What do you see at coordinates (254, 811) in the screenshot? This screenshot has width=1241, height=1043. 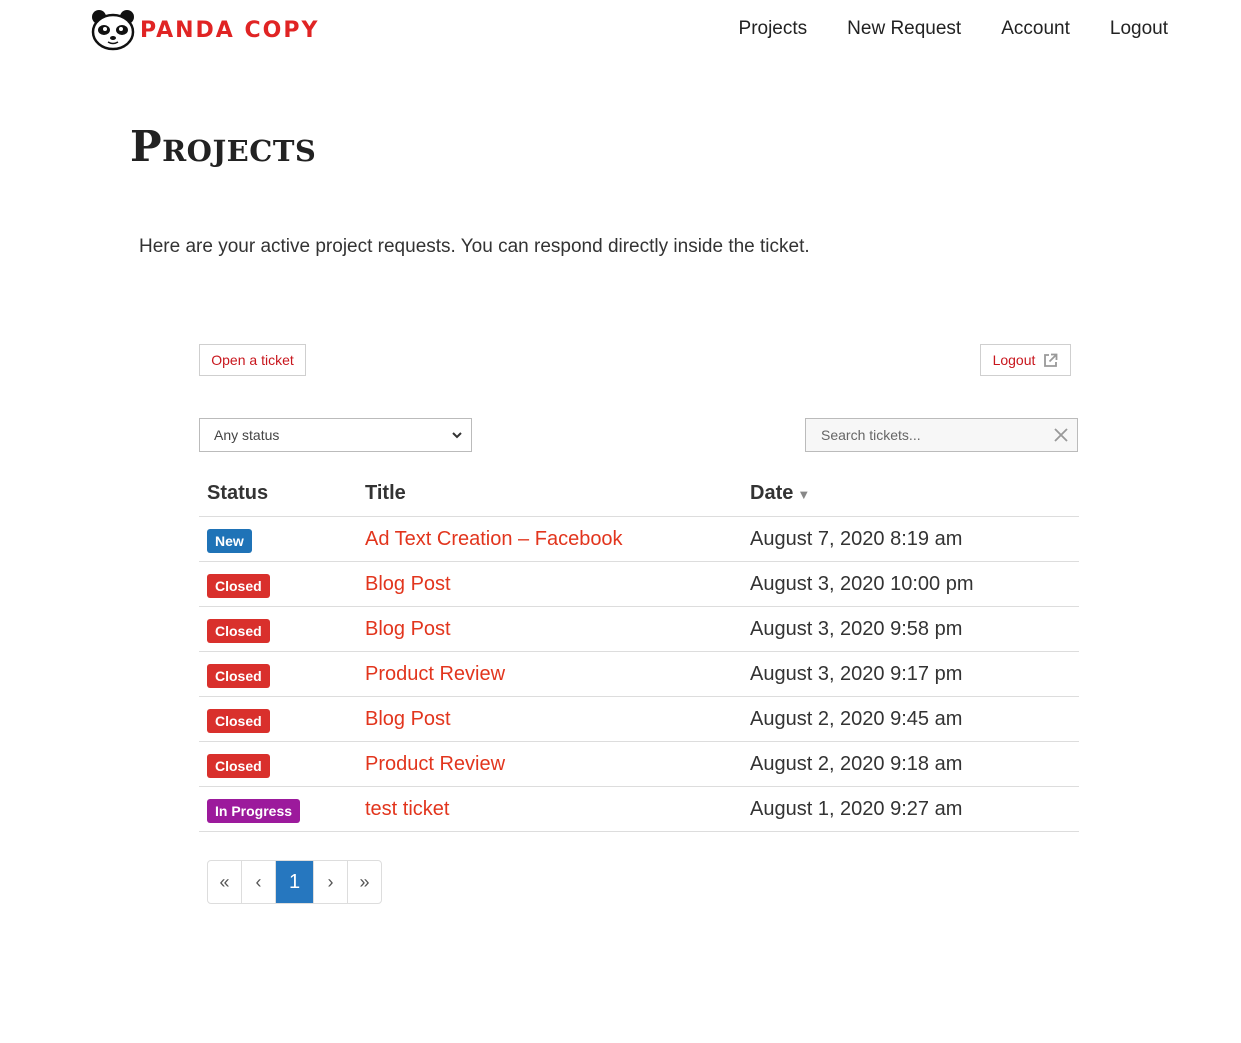 I see `status-badge: In Progress` at bounding box center [254, 811].